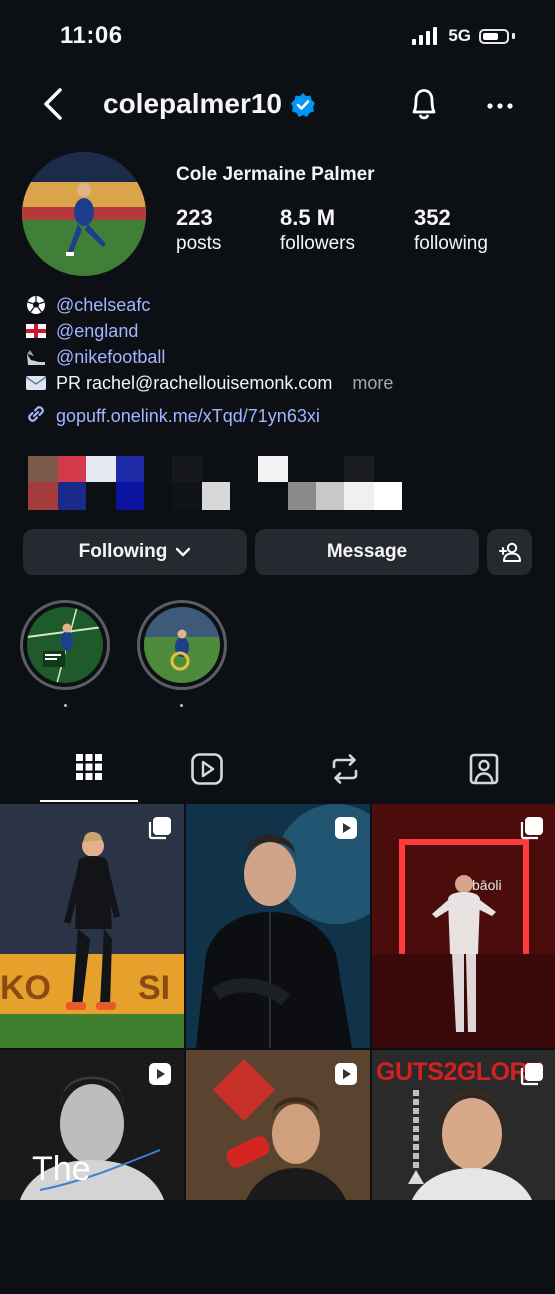  I want to click on back-arrow-icon, so click(54, 106).